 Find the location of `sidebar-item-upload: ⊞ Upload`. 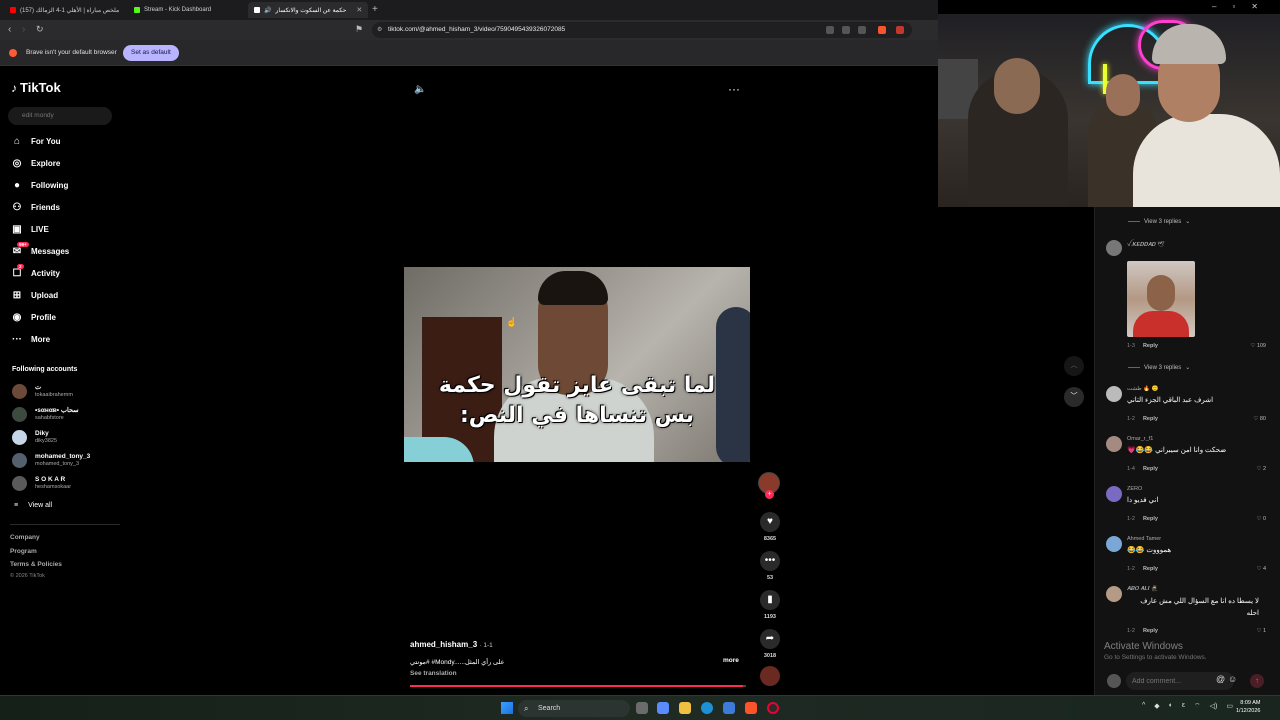

sidebar-item-upload: ⊞ Upload is located at coordinates (34, 295).